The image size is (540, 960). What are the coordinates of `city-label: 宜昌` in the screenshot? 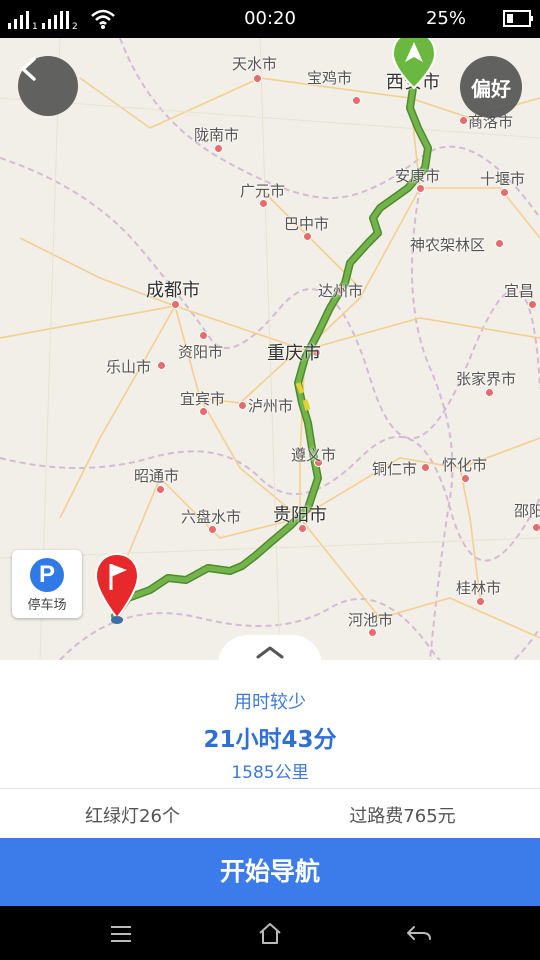 It's located at (519, 291).